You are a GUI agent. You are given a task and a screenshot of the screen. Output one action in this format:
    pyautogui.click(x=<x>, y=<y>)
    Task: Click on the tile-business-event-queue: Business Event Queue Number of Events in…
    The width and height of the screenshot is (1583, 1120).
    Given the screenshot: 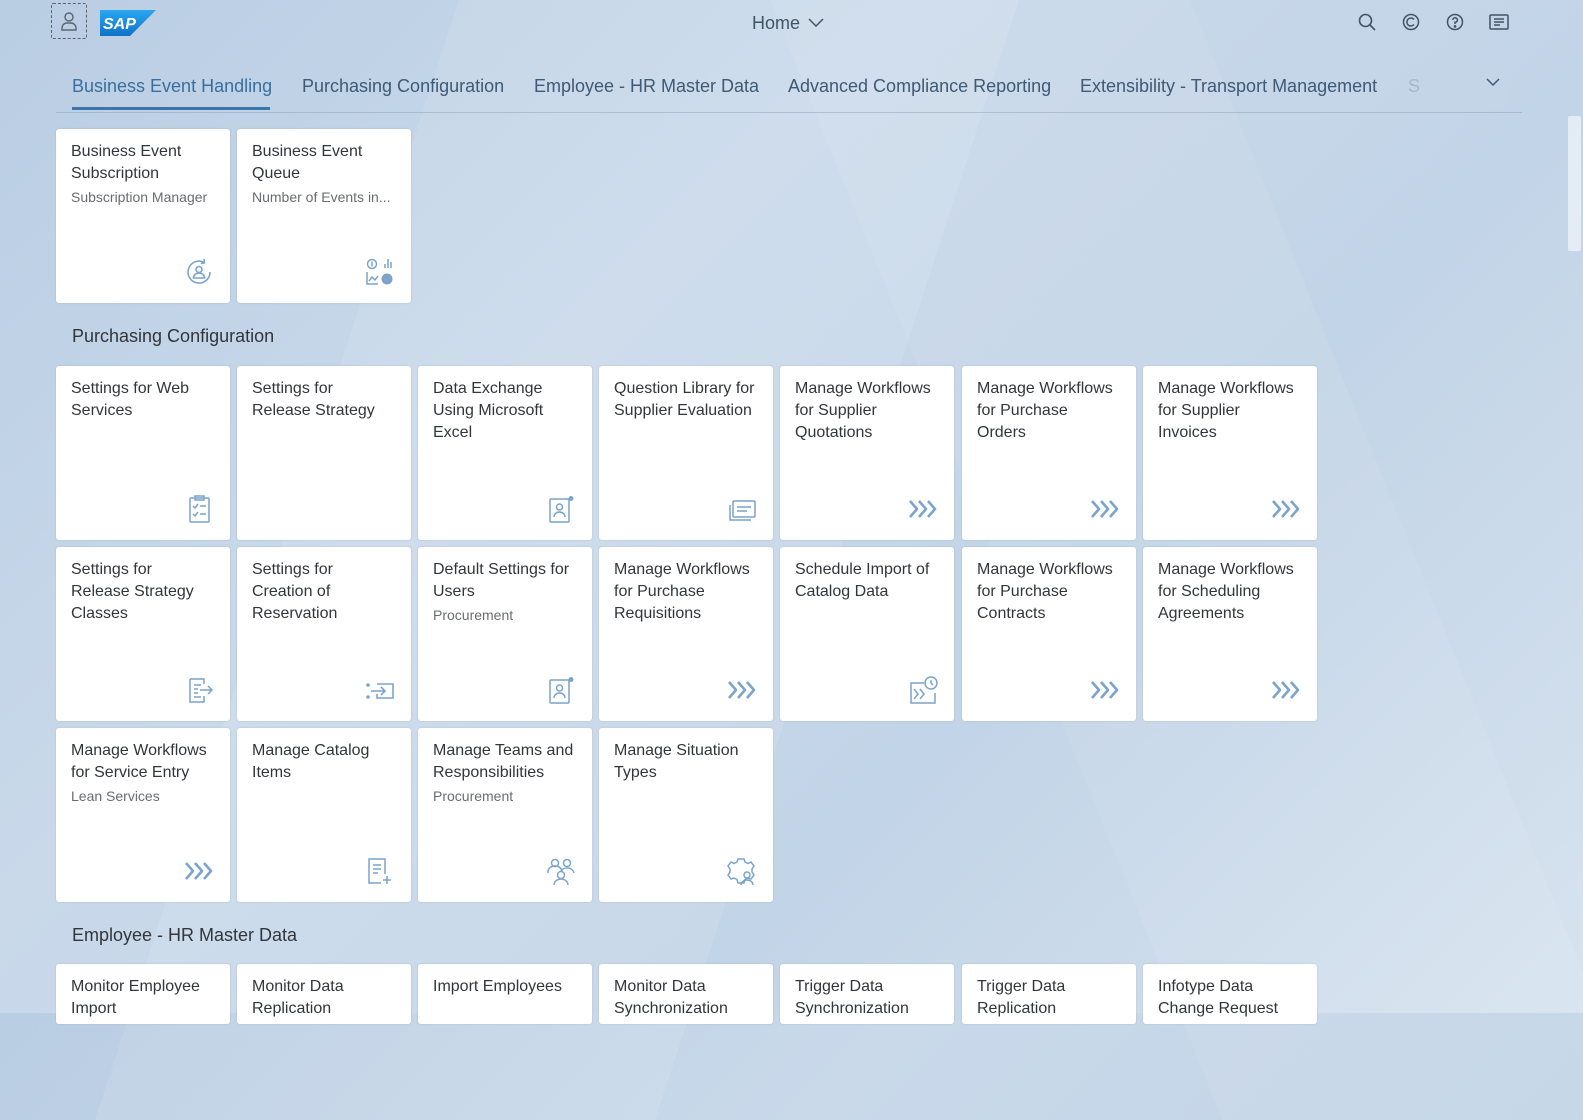 What is the action you would take?
    pyautogui.click(x=324, y=216)
    